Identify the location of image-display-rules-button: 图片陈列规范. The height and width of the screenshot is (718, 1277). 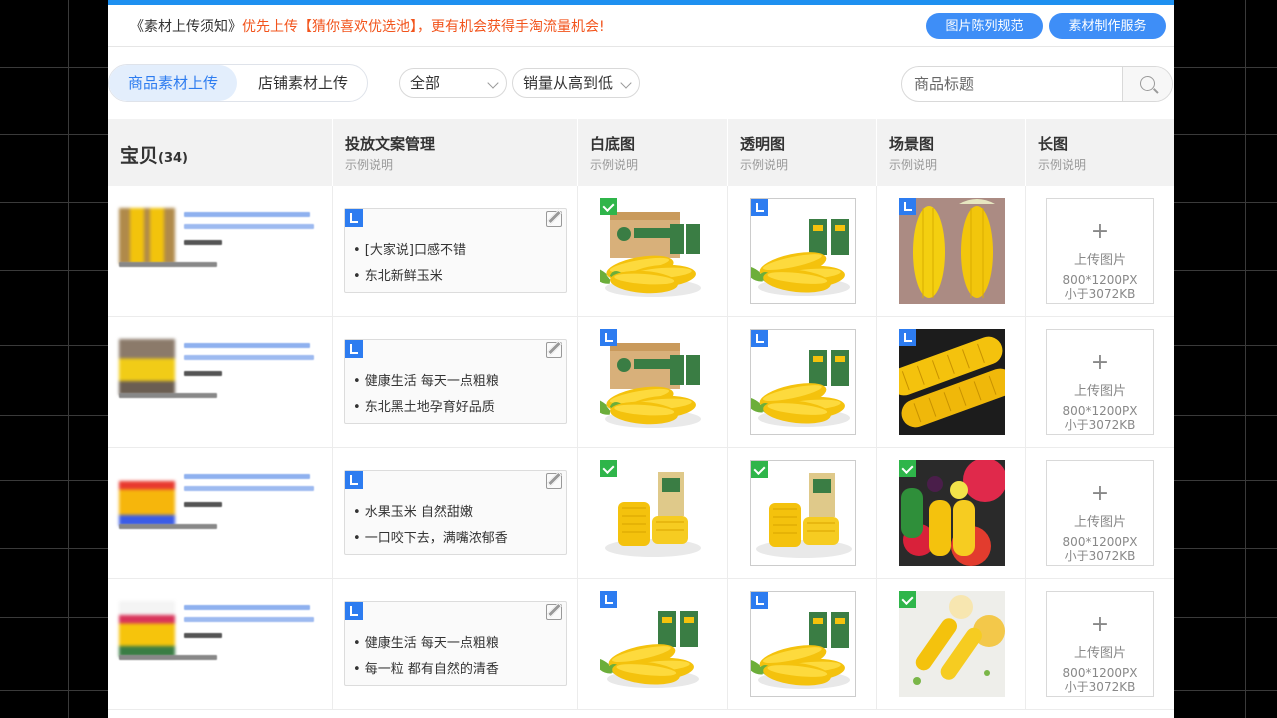
(984, 26).